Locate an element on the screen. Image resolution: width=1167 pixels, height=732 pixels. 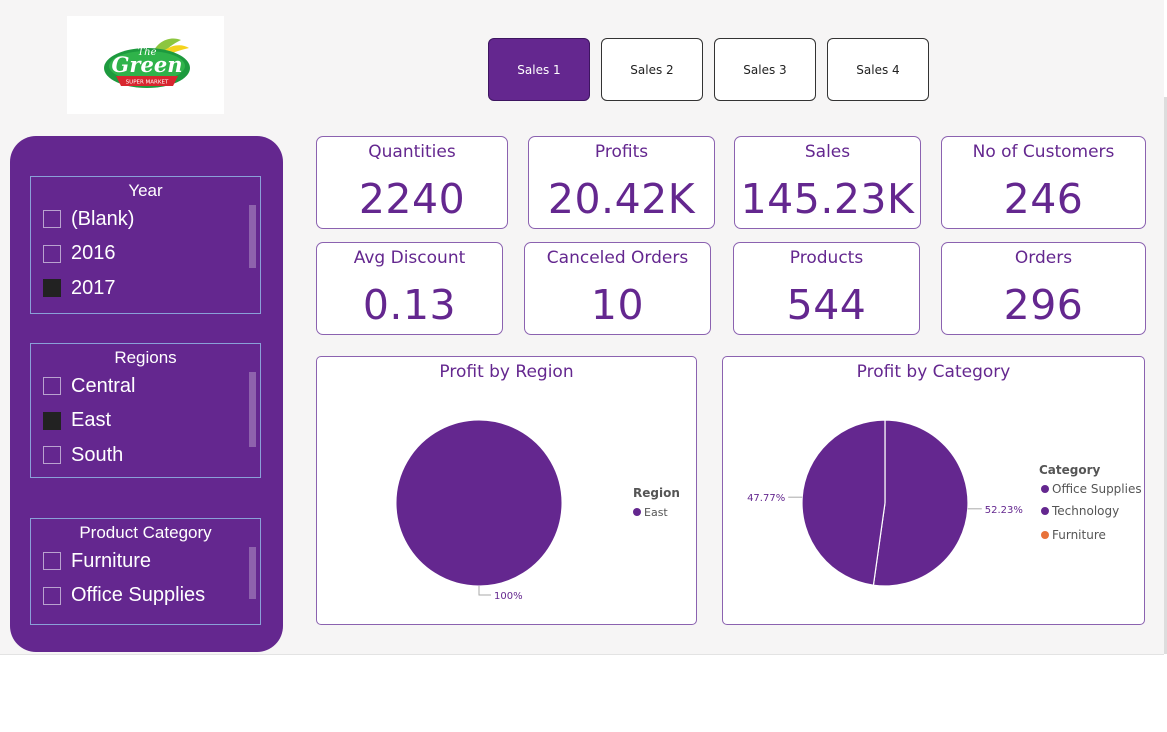
kpi-label: Sales is located at coordinates (827, 152).